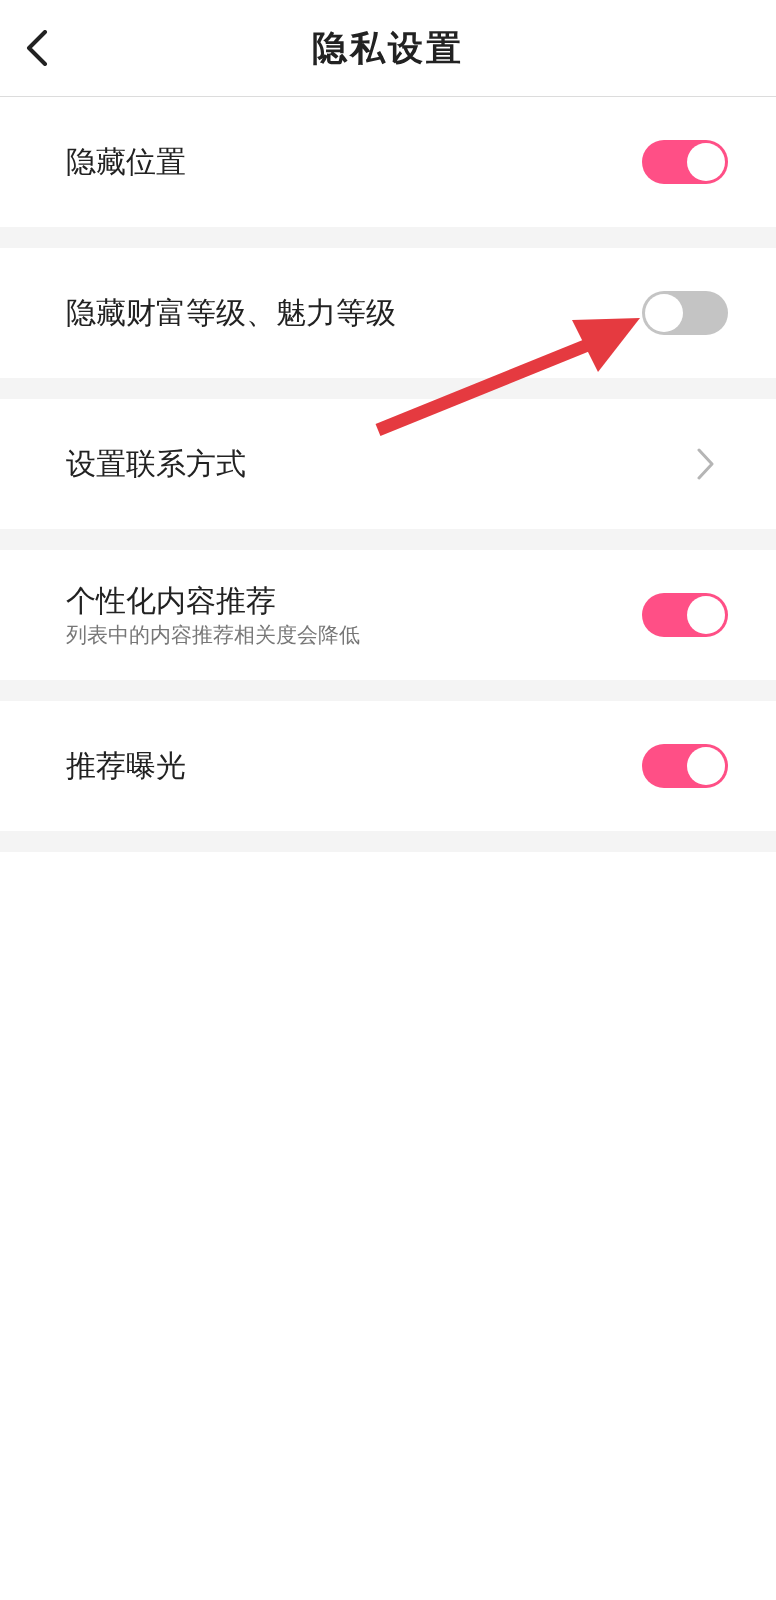 This screenshot has width=776, height=1600. I want to click on setting-label: 隐藏位置, so click(126, 162).